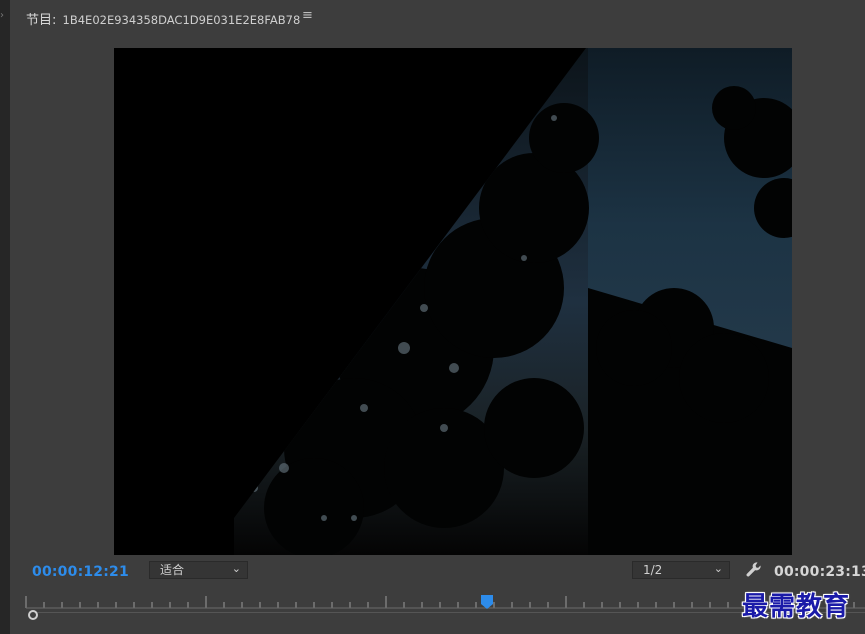 The width and height of the screenshot is (865, 634). I want to click on time-ruler-ticks, so click(445, 602).